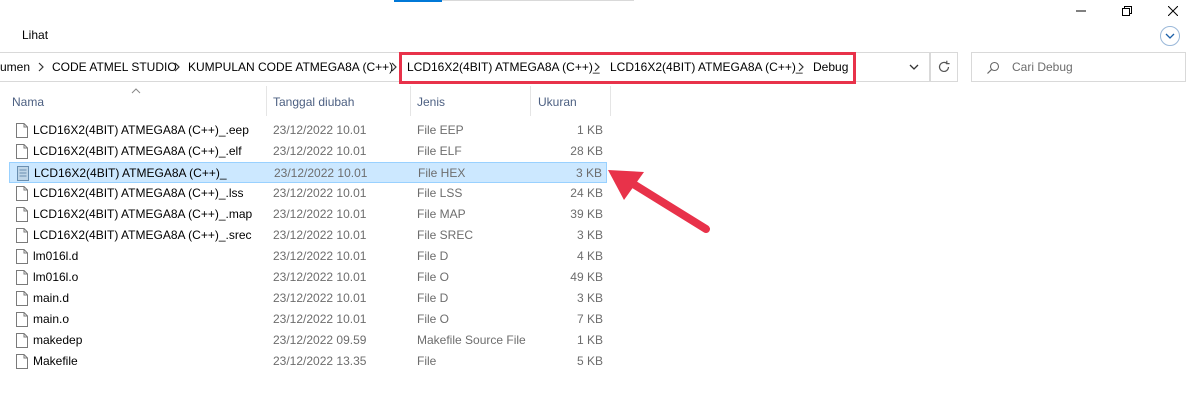  What do you see at coordinates (418, 1) in the screenshot?
I see `tab-accent-bar` at bounding box center [418, 1].